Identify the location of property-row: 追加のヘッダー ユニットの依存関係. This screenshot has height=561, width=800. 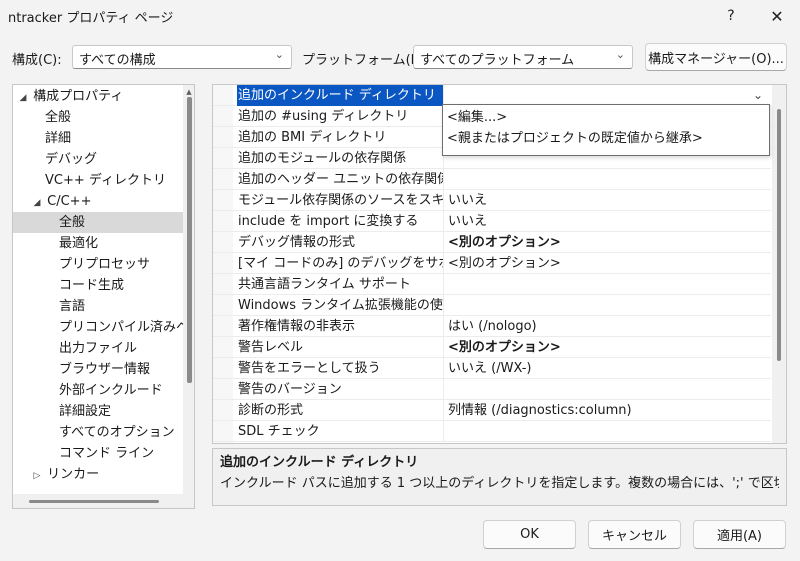
(492, 179).